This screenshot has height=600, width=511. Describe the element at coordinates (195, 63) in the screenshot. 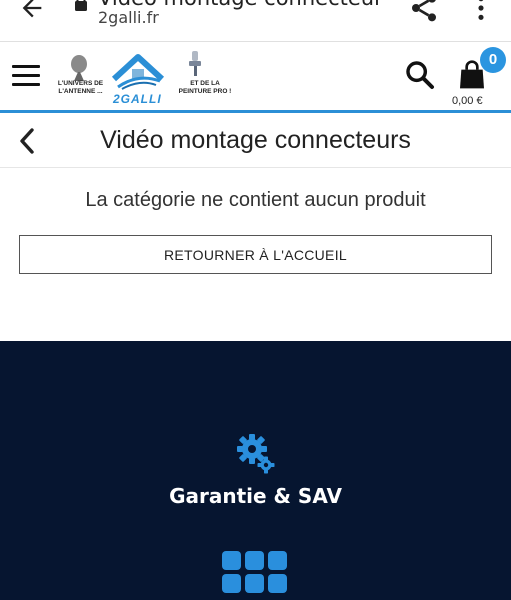

I see `spray-gun-icon` at that location.